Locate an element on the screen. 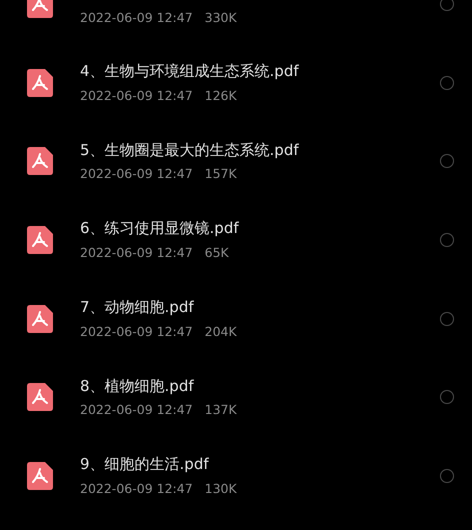 Image resolution: width=472 pixels, height=530 pixels. file-row: 8、植物细胞.pdf 2022-06-09 12:47 137K is located at coordinates (236, 397).